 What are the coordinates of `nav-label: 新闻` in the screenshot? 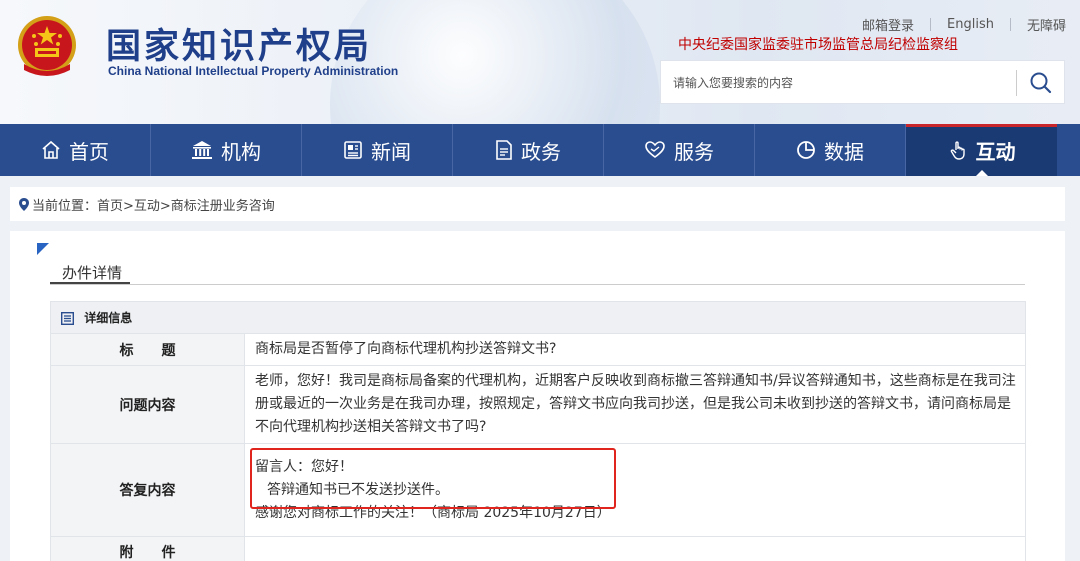 It's located at (391, 151).